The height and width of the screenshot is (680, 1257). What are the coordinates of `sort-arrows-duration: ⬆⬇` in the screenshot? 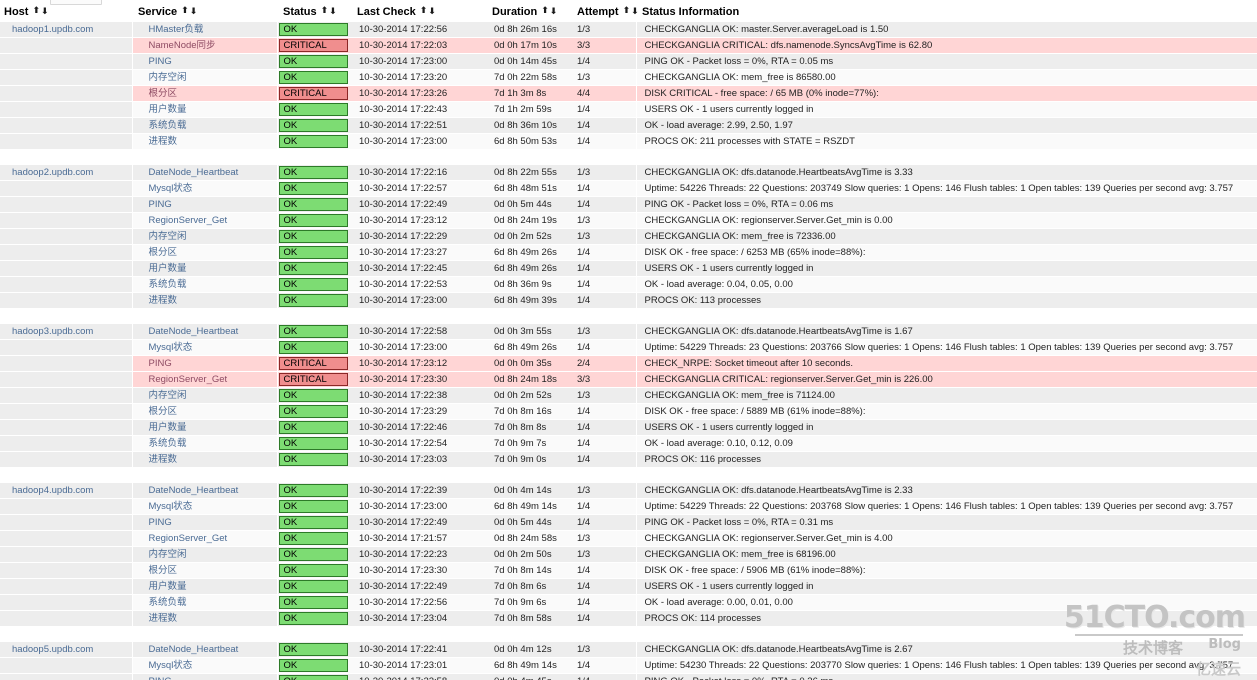 It's located at (549, 11).